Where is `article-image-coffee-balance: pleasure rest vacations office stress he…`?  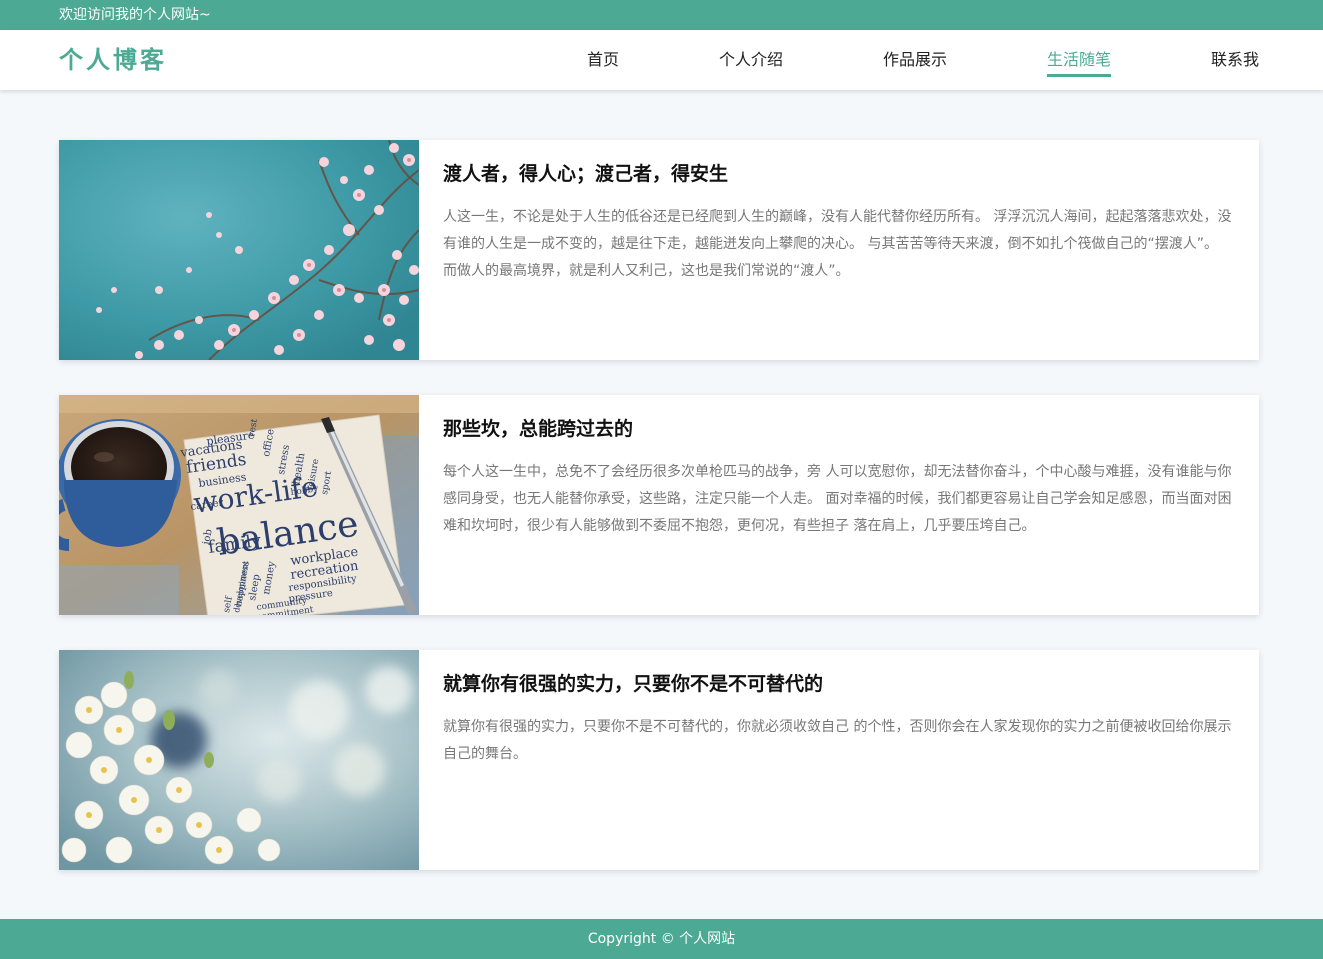 article-image-coffee-balance: pleasure rest vacations office stress he… is located at coordinates (239, 505).